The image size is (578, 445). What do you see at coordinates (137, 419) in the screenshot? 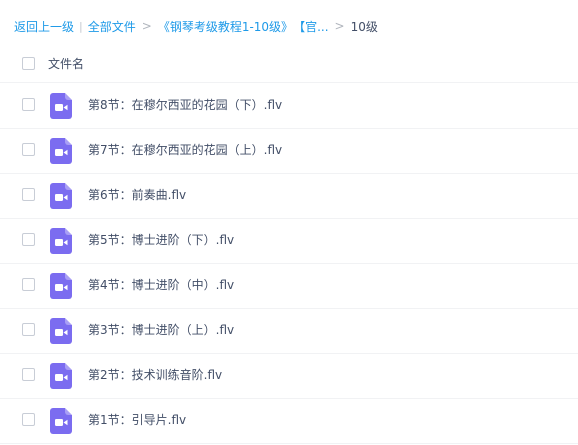
I see `file-name: 第1节：引导片.flv` at bounding box center [137, 419].